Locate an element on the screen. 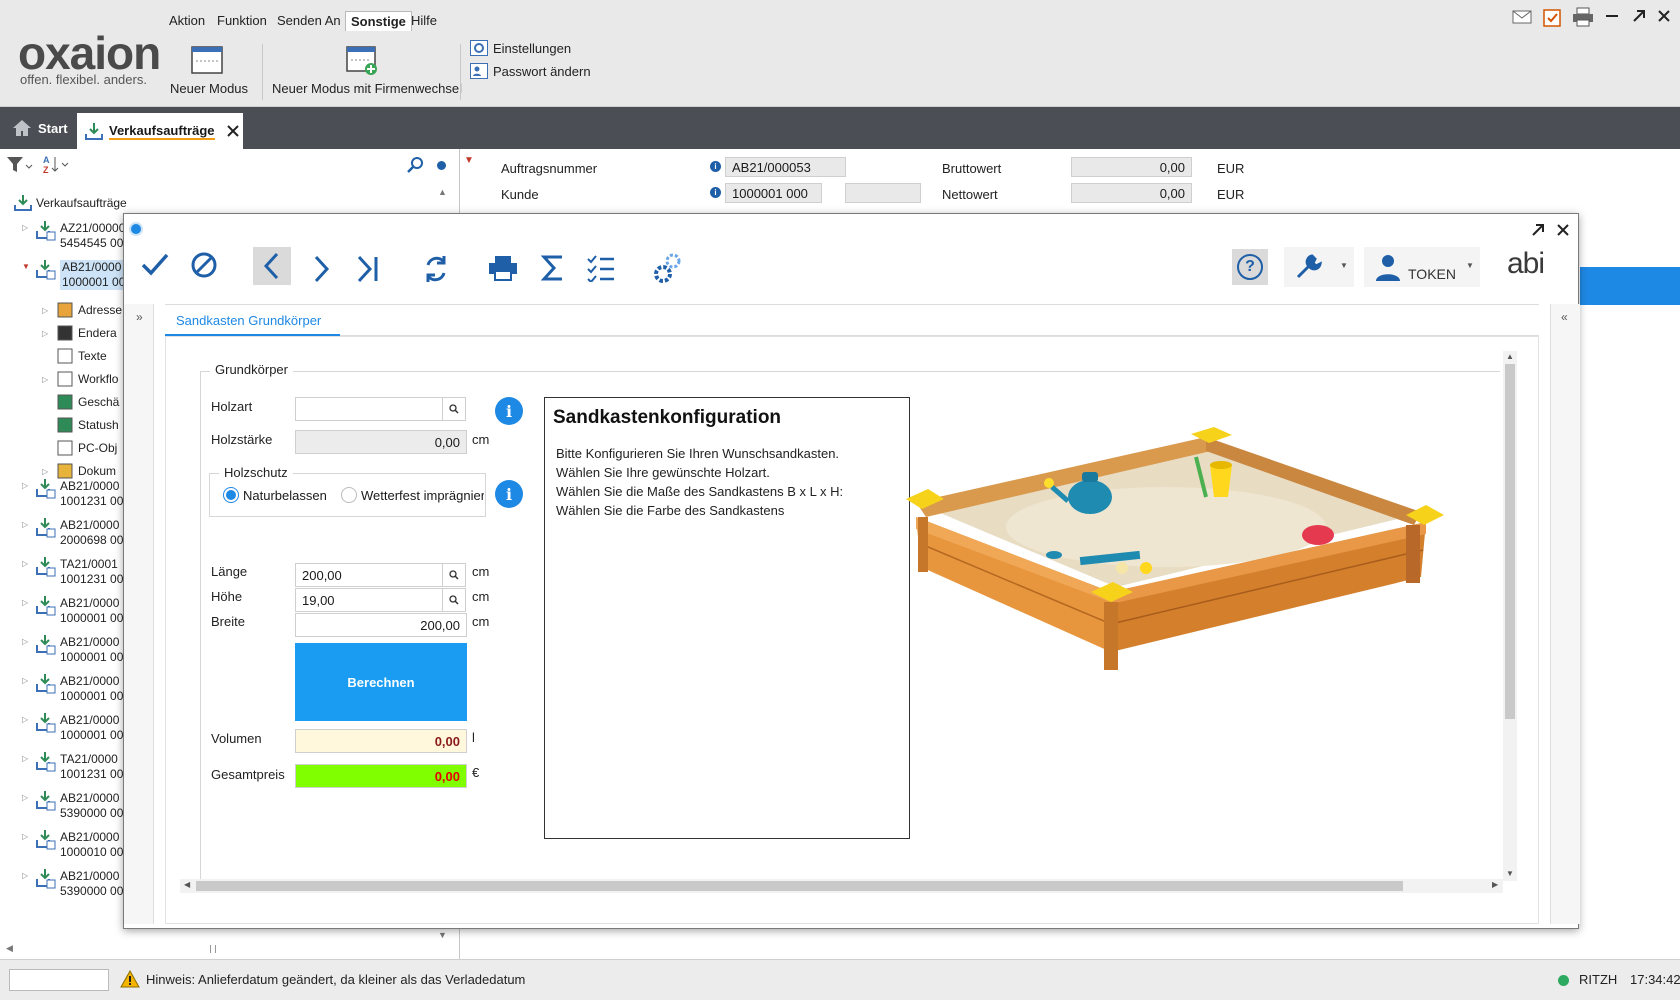 This screenshot has width=1680, height=1000. tab-start: Start is located at coordinates (40, 128).